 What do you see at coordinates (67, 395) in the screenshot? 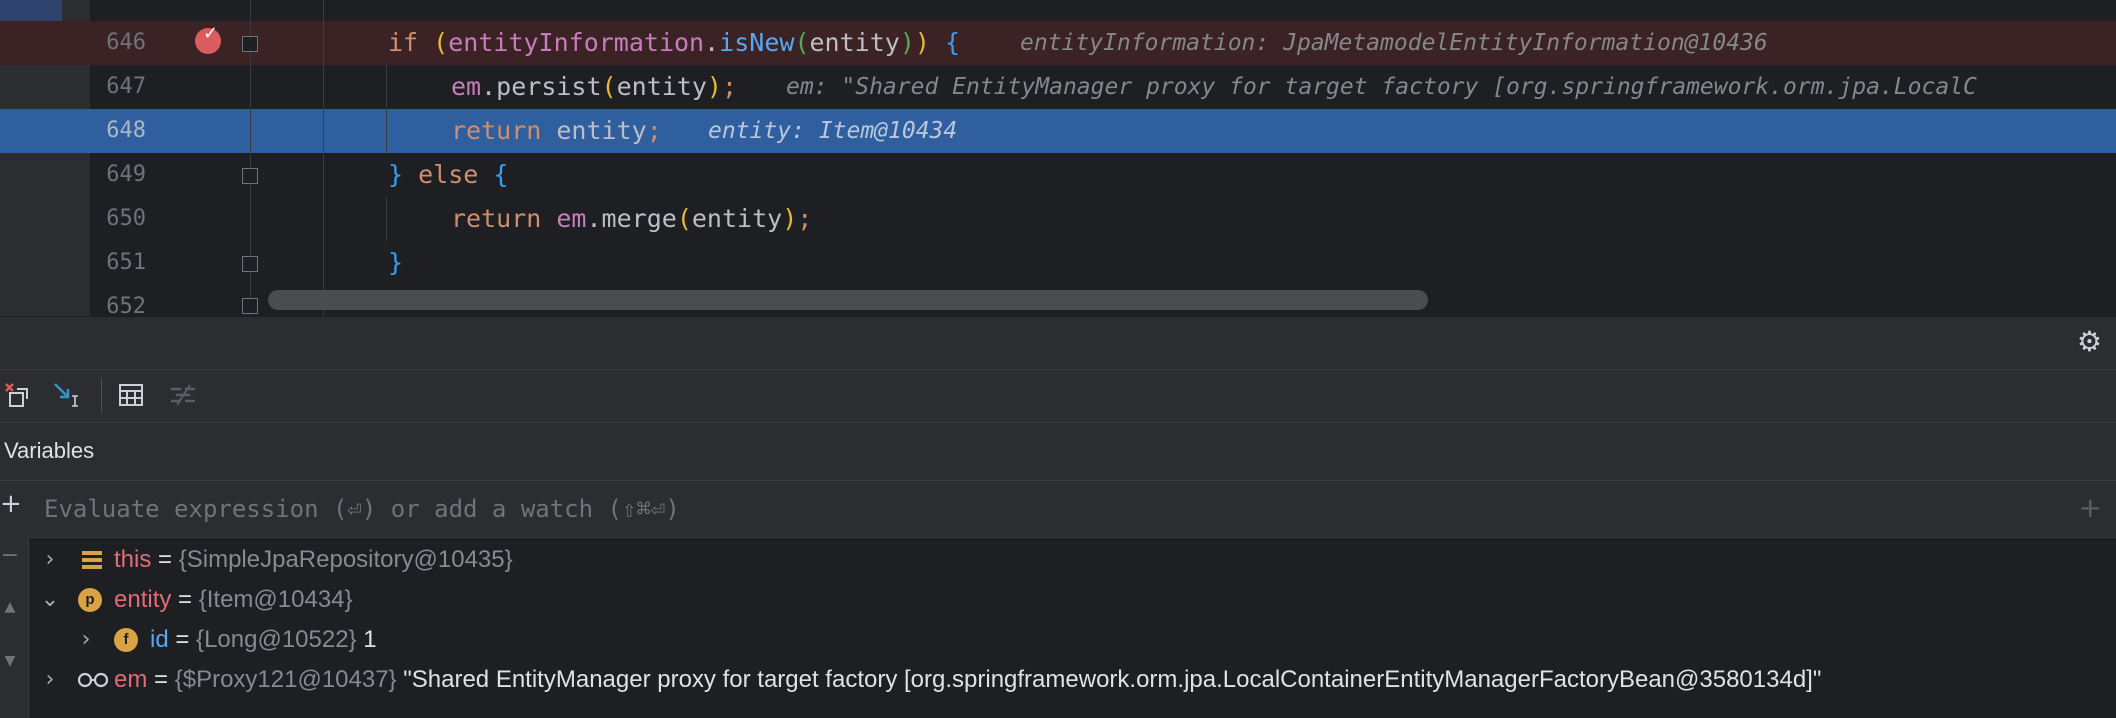
I see `step-into-icon` at bounding box center [67, 395].